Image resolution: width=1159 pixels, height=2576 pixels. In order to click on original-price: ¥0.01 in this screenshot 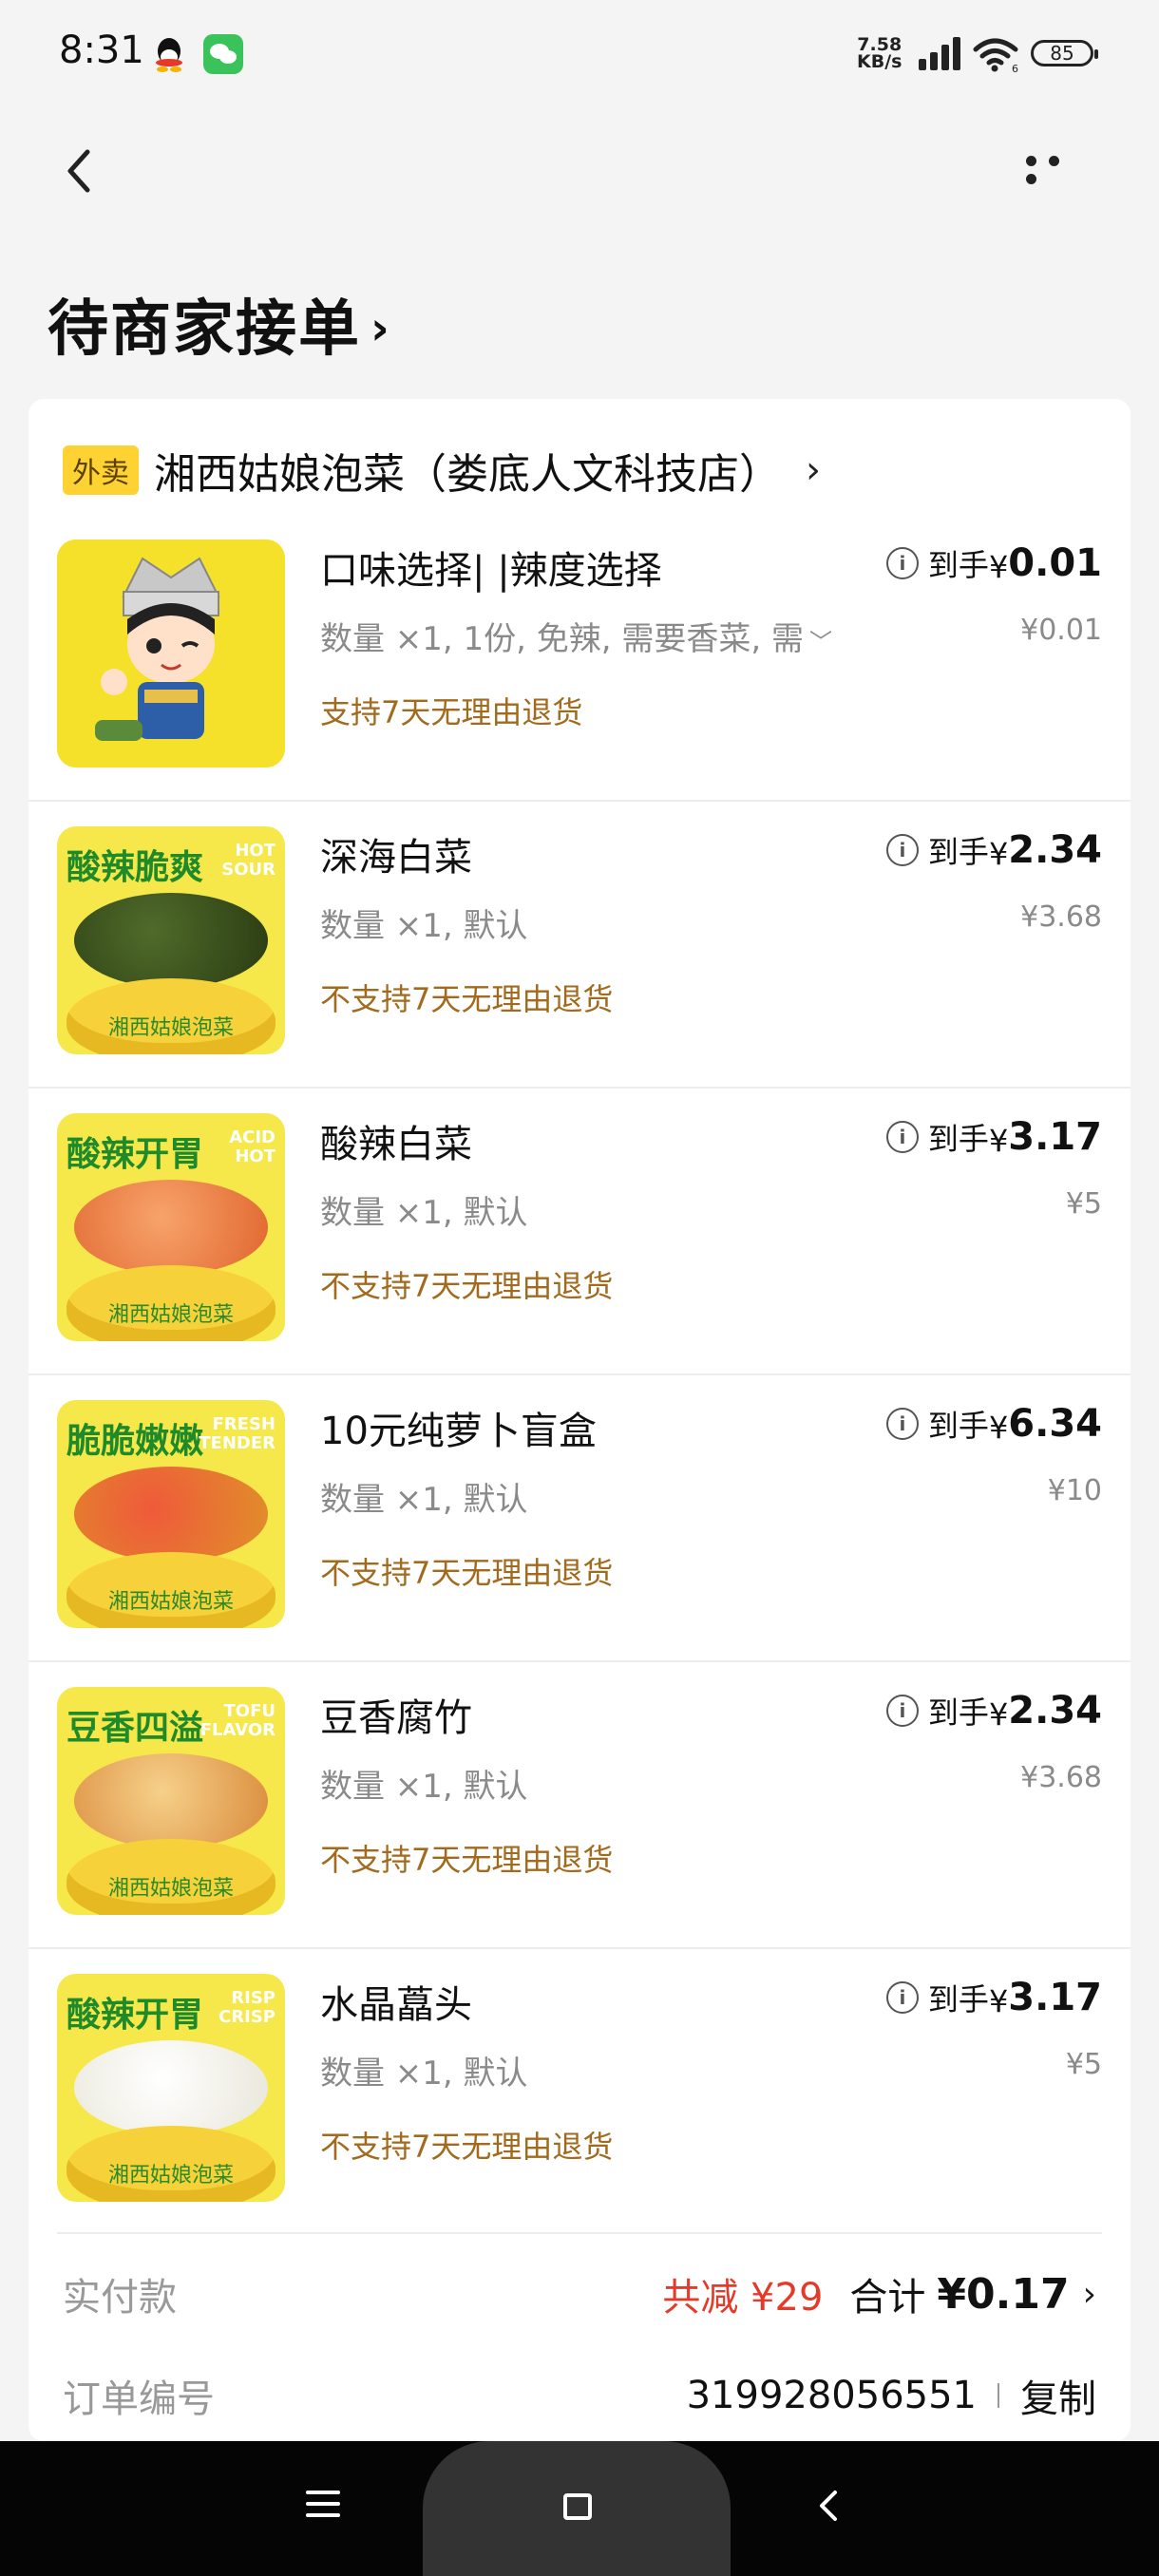, I will do `click(1061, 630)`.